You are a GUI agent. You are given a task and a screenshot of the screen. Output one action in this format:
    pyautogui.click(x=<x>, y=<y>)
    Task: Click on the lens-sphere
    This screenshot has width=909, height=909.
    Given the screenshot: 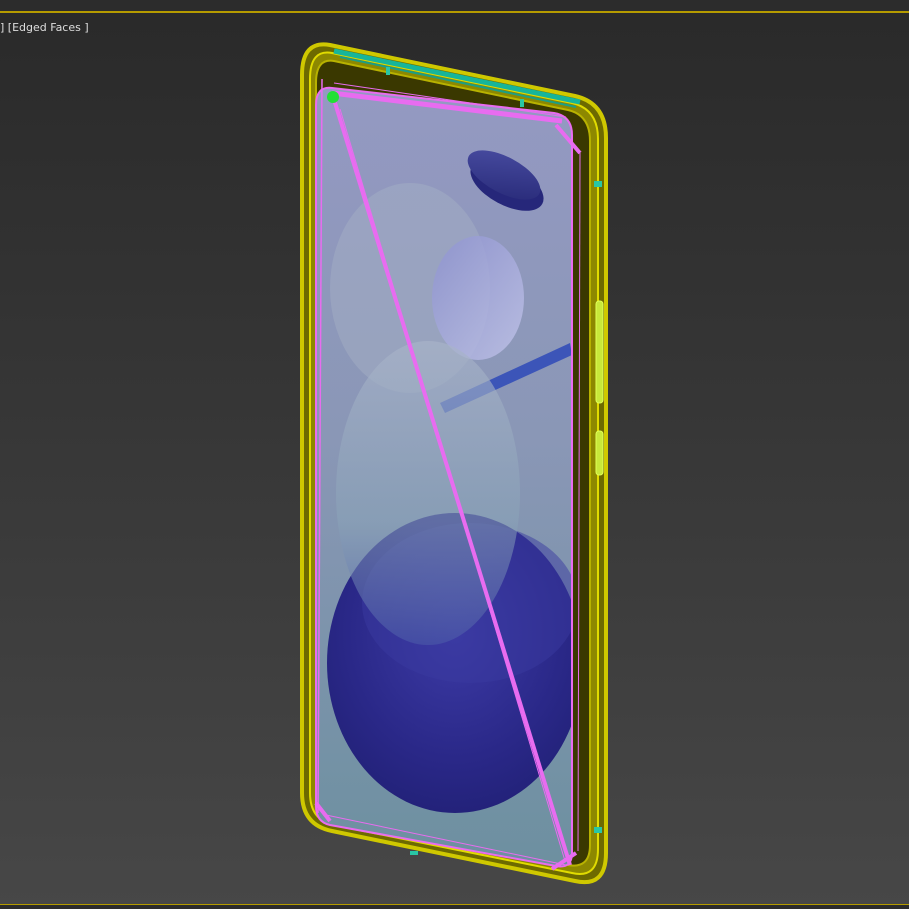 What is the action you would take?
    pyautogui.click(x=478, y=298)
    